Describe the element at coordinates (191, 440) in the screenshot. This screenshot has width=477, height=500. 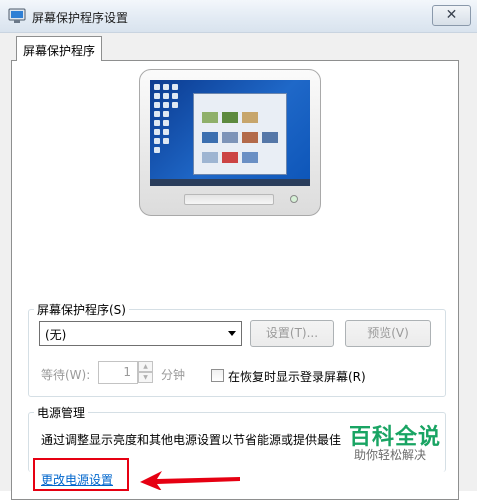
I see `power-description: 通过调整显示亮度和其他电源设置以节省能源或提供最佳` at that location.